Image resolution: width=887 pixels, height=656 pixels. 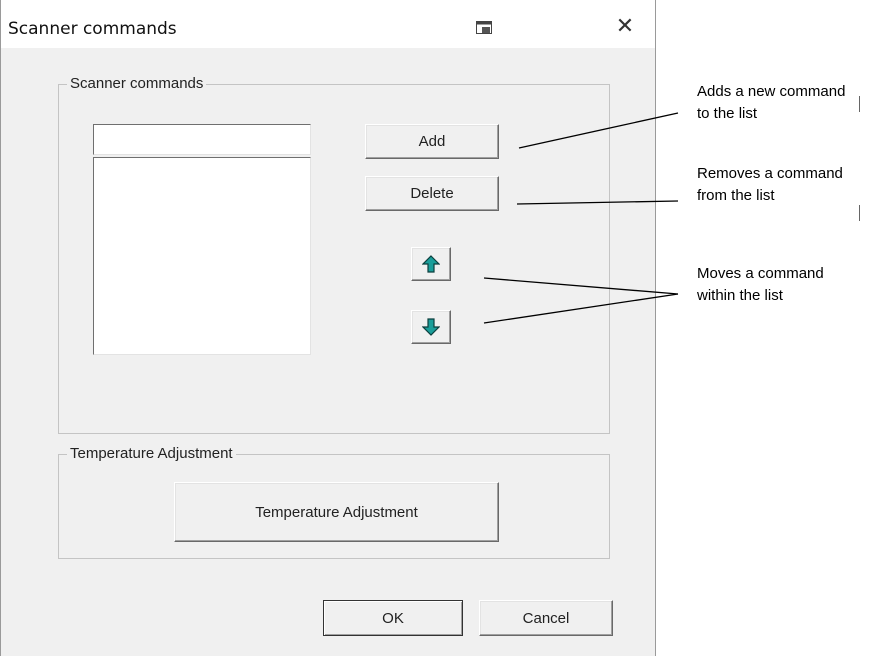 I want to click on add-button-label: Add, so click(x=432, y=141).